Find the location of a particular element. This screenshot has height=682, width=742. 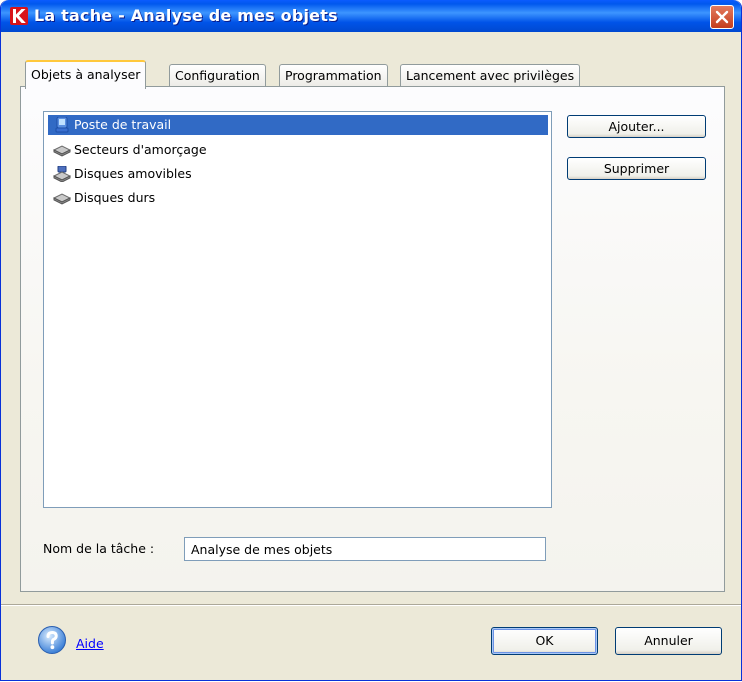

tab-lancement-avec-privileges: Lancement avec privilèges is located at coordinates (490, 75).